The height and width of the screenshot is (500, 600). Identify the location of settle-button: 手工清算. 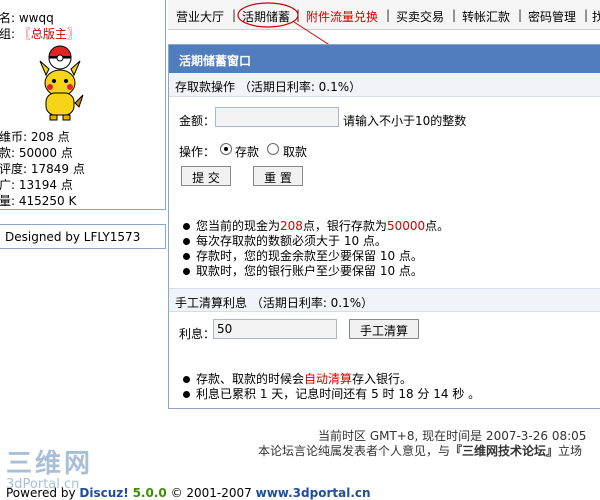
(384, 329).